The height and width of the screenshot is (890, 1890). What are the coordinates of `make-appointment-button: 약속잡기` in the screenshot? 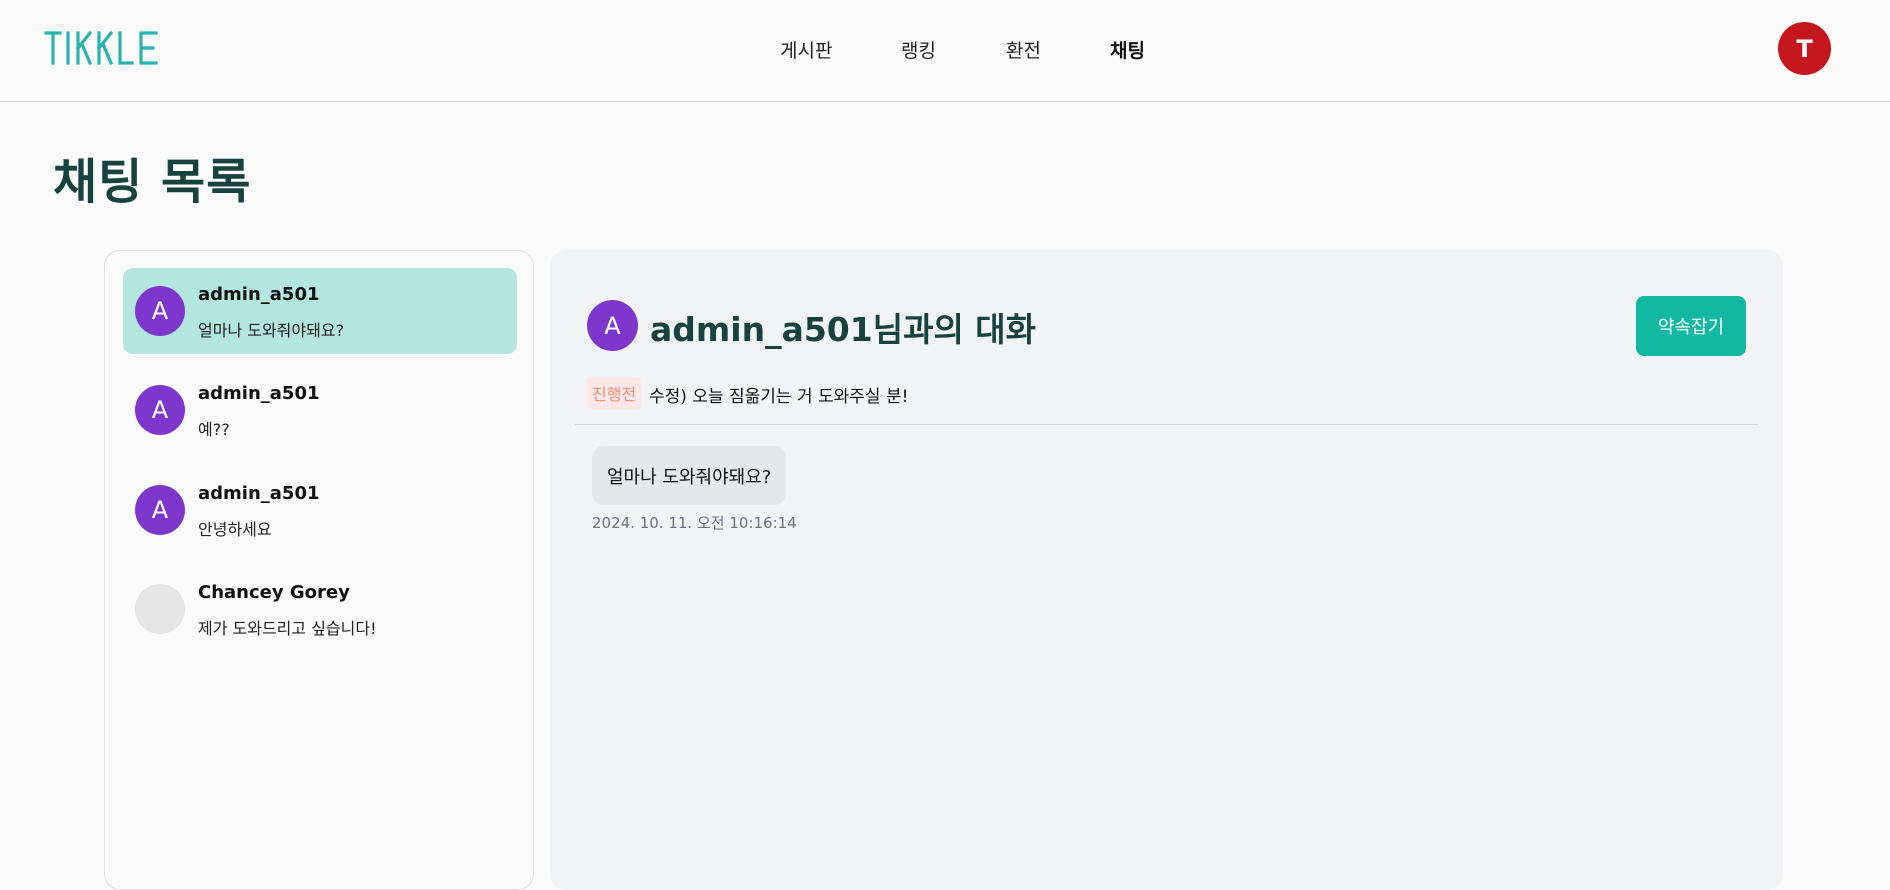 It's located at (1691, 326).